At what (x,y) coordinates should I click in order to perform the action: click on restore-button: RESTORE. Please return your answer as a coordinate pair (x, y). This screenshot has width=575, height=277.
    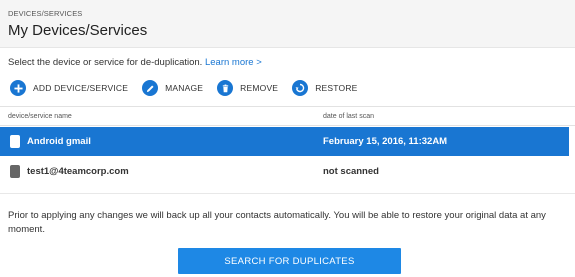
    Looking at the image, I should click on (324, 88).